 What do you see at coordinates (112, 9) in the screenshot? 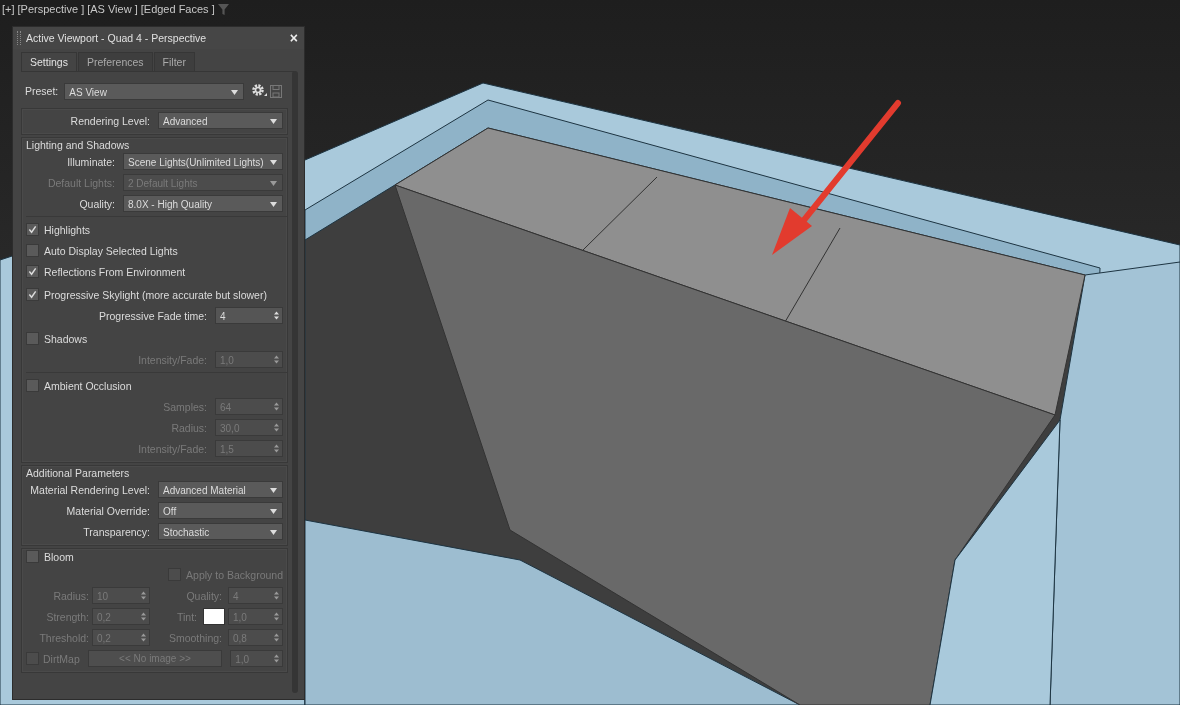
I see `viewport-menu-label: [AS View ]` at bounding box center [112, 9].